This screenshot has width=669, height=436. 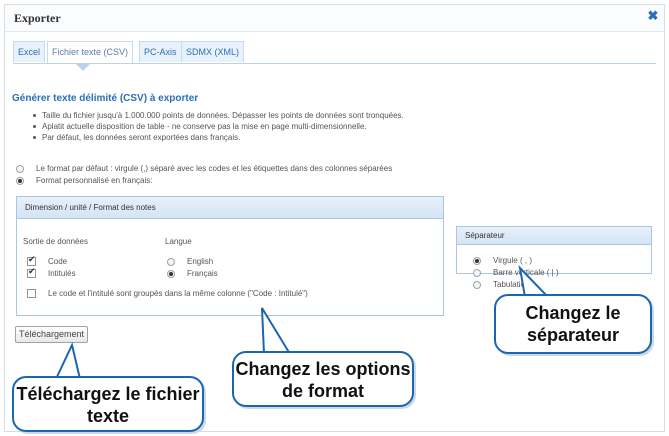 What do you see at coordinates (68, 360) in the screenshot?
I see `download-callout-tail` at bounding box center [68, 360].